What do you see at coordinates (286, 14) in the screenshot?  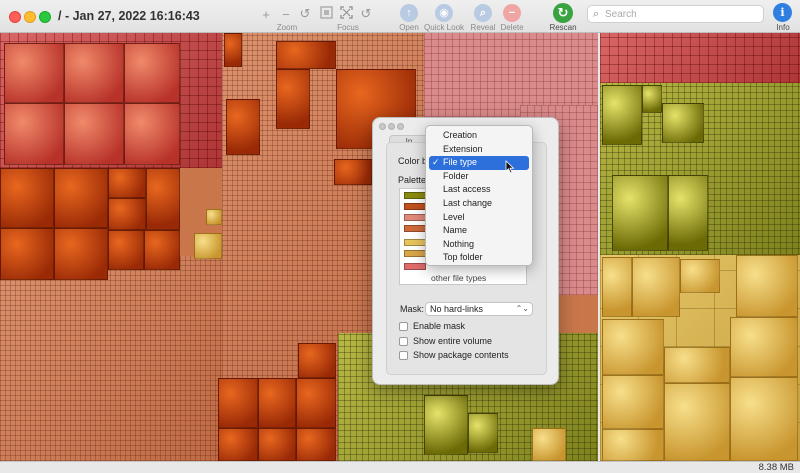 I see `zoom-out-icon: −` at bounding box center [286, 14].